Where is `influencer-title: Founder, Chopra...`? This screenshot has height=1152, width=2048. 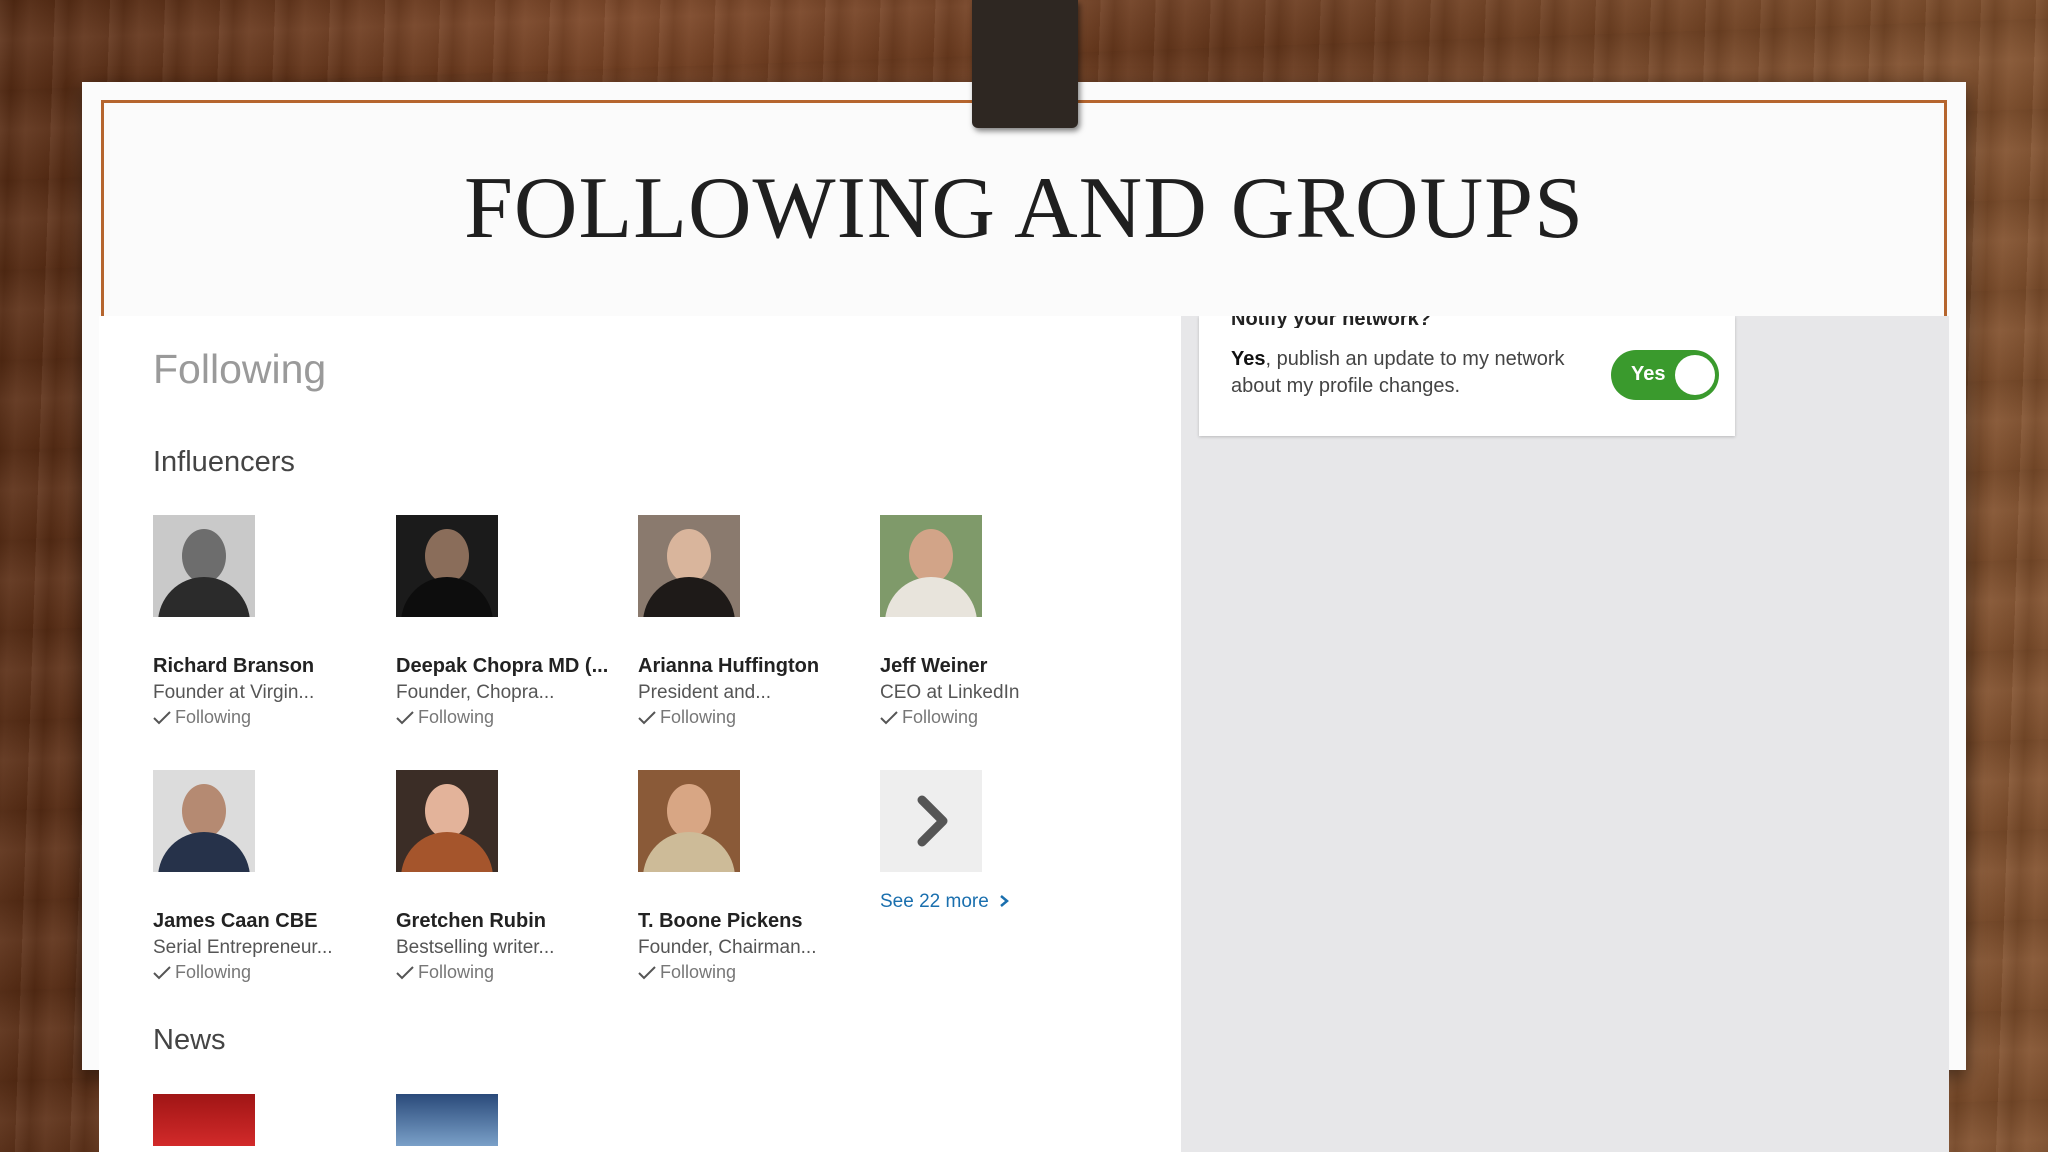 influencer-title: Founder, Chopra... is located at coordinates (475, 692).